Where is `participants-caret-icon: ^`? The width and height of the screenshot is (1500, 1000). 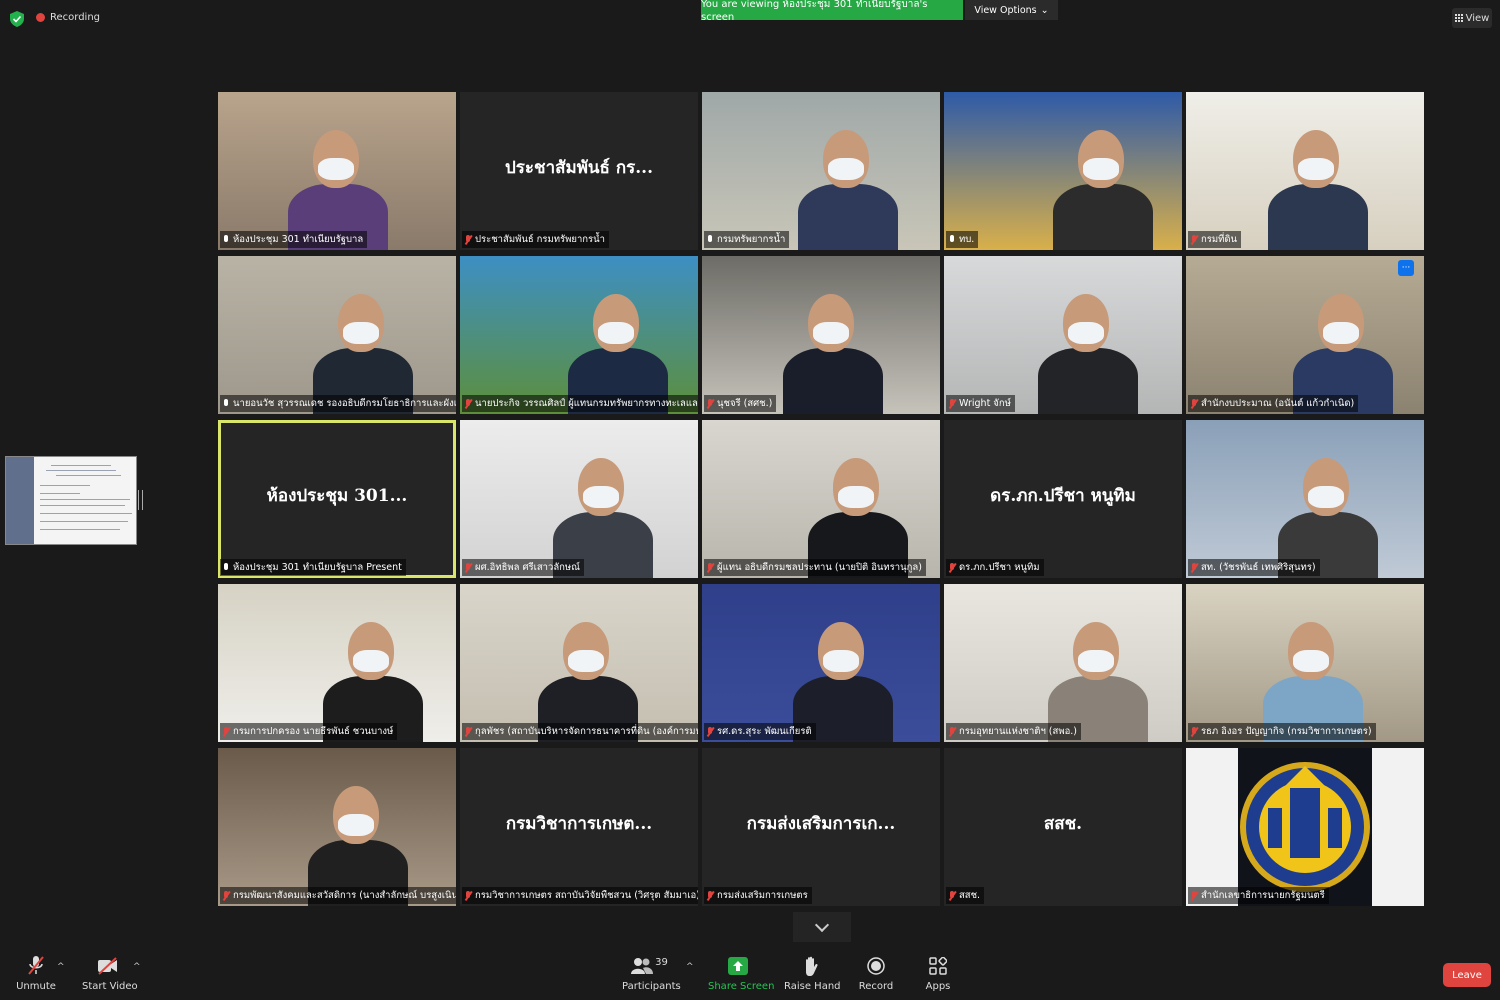
participants-caret-icon: ^ is located at coordinates (690, 967).